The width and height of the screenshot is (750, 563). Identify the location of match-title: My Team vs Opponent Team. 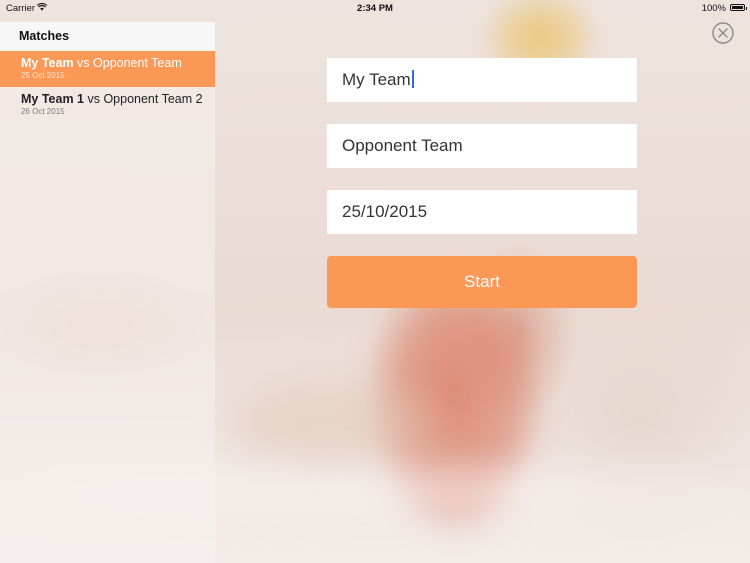
(118, 63).